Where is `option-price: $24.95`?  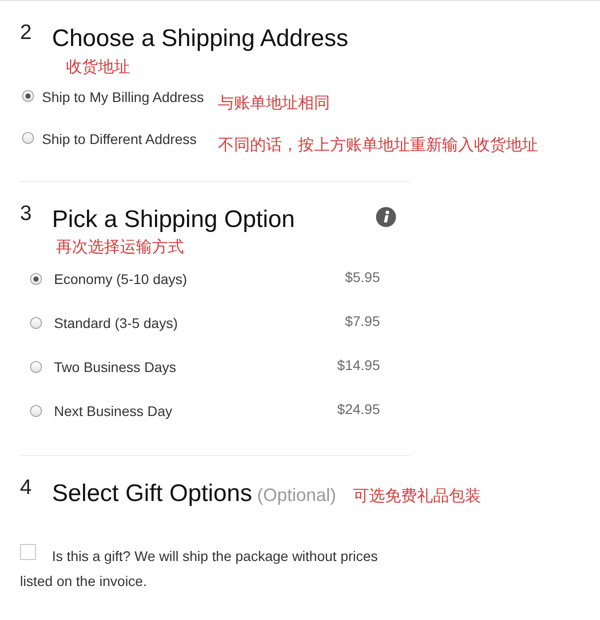
option-price: $24.95 is located at coordinates (358, 409).